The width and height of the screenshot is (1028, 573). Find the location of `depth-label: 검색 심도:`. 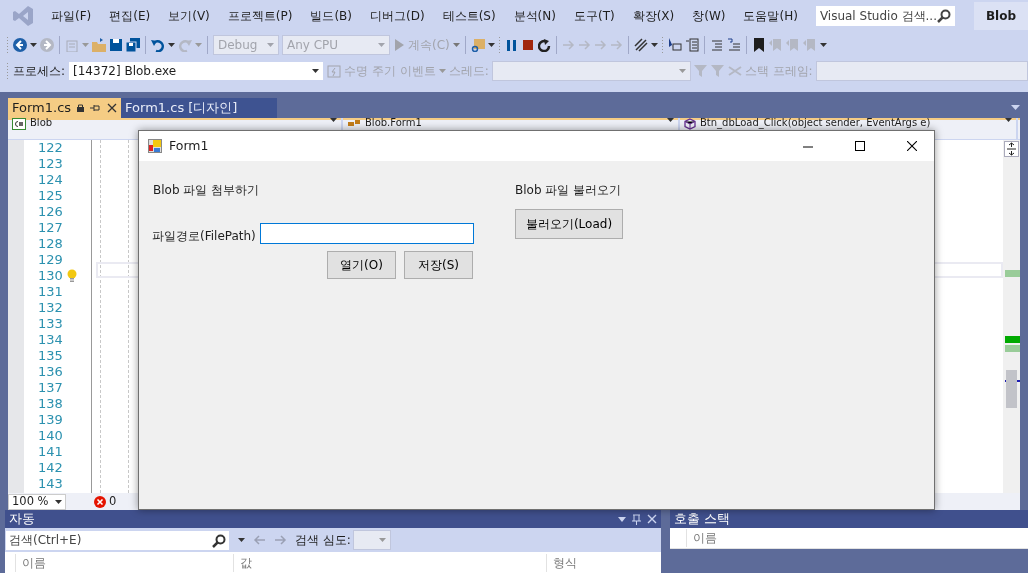

depth-label: 검색 심도: is located at coordinates (323, 540).